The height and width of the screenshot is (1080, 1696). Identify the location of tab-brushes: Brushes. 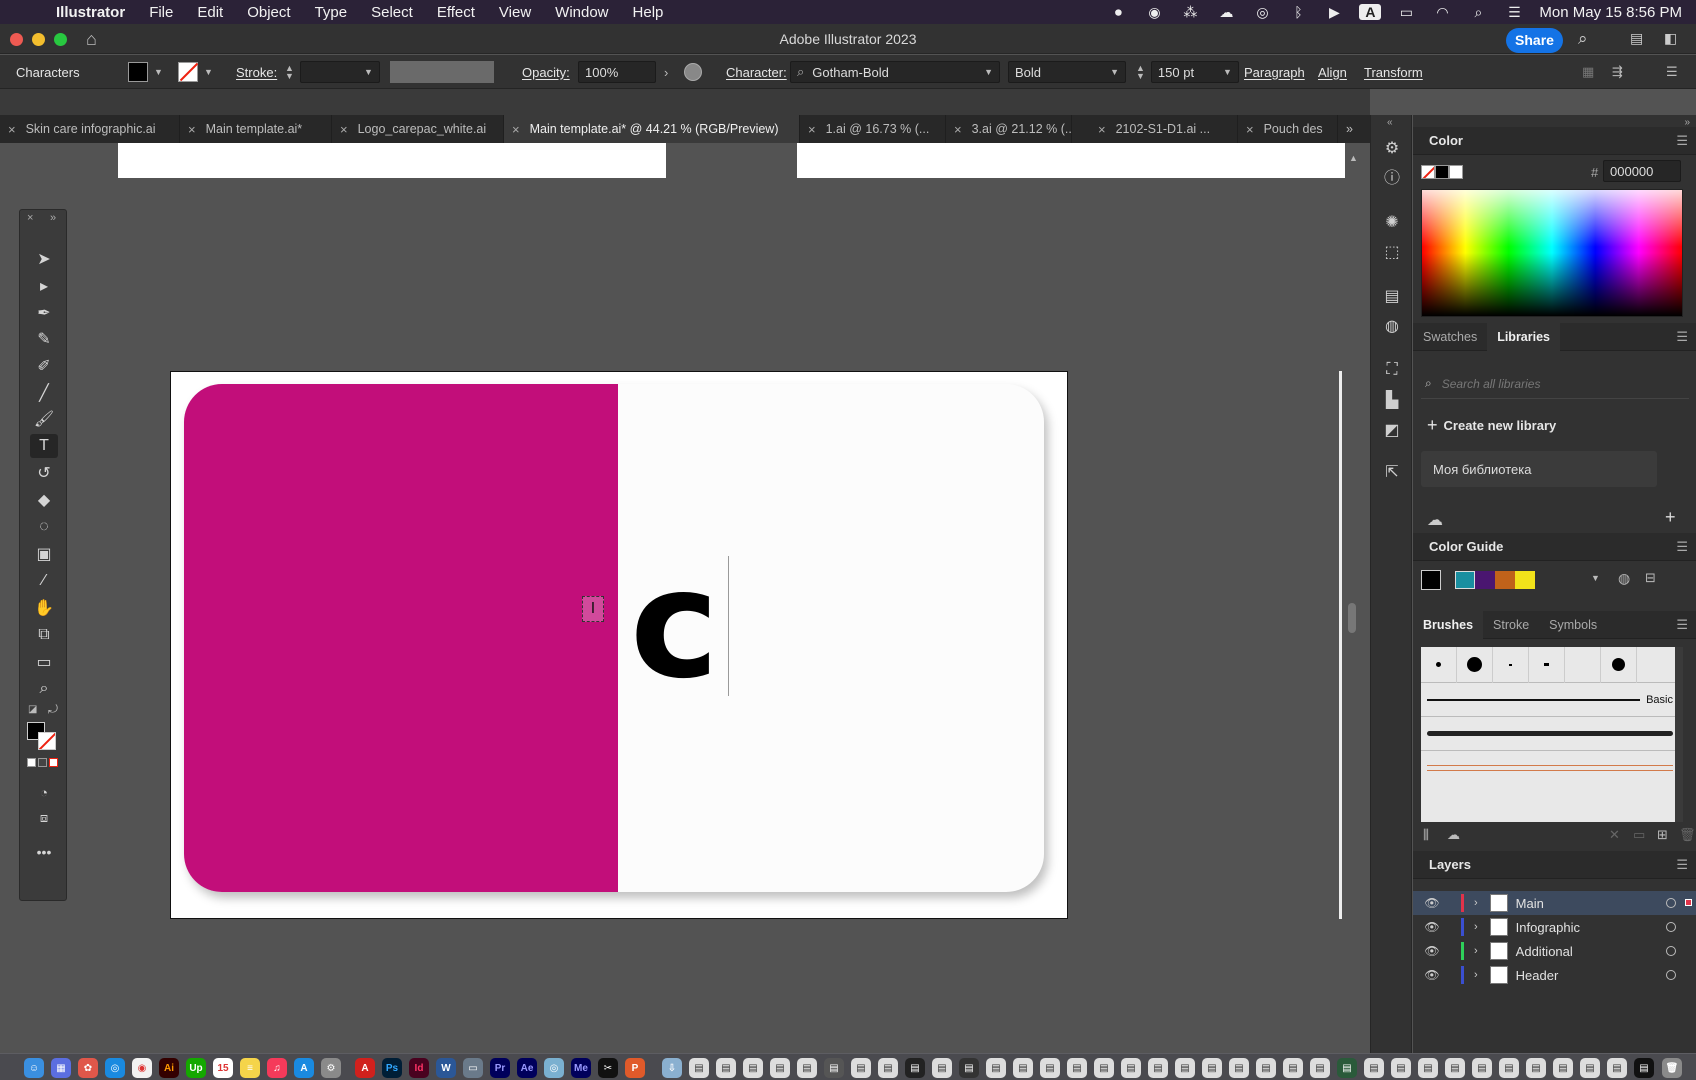
(1448, 624).